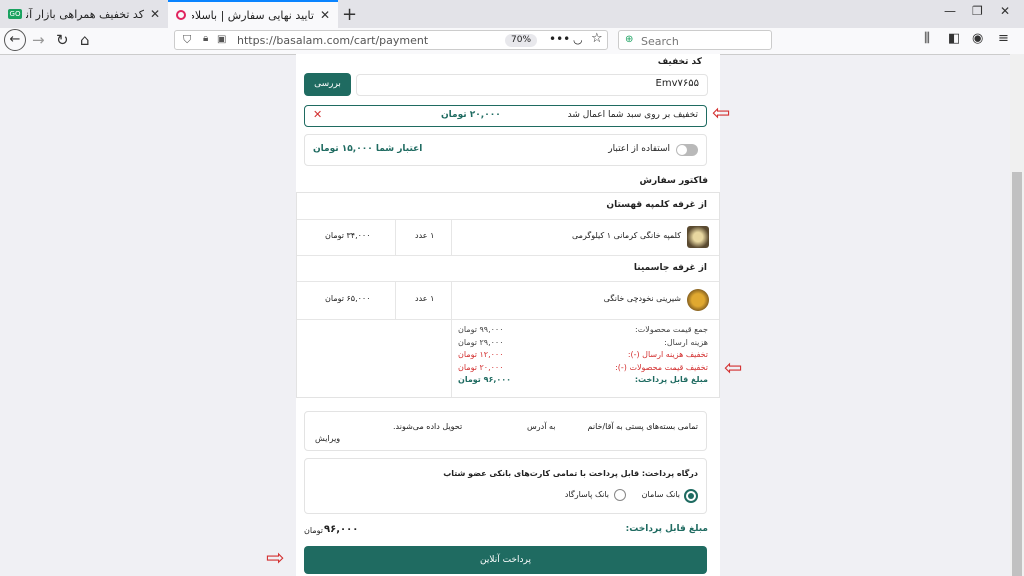 The width and height of the screenshot is (1024, 576). Describe the element at coordinates (677, 83) in the screenshot. I see `discount-code-value: Emv۷۶۵۵` at that location.